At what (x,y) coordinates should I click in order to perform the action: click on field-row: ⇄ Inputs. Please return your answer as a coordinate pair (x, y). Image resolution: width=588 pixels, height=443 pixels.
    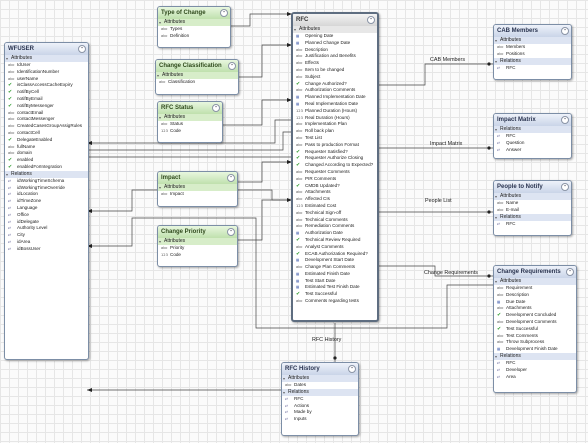
    Looking at the image, I should click on (320, 419).